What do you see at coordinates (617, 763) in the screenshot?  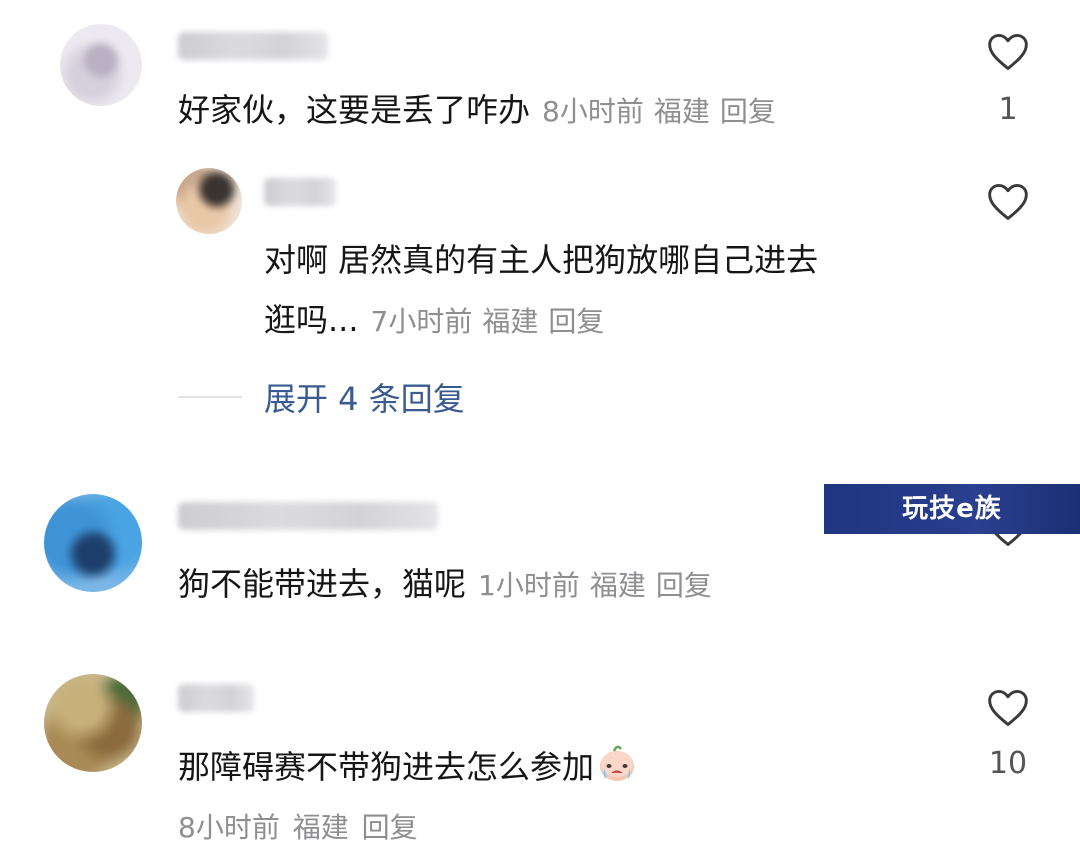 I see `crying-face-emoji` at bounding box center [617, 763].